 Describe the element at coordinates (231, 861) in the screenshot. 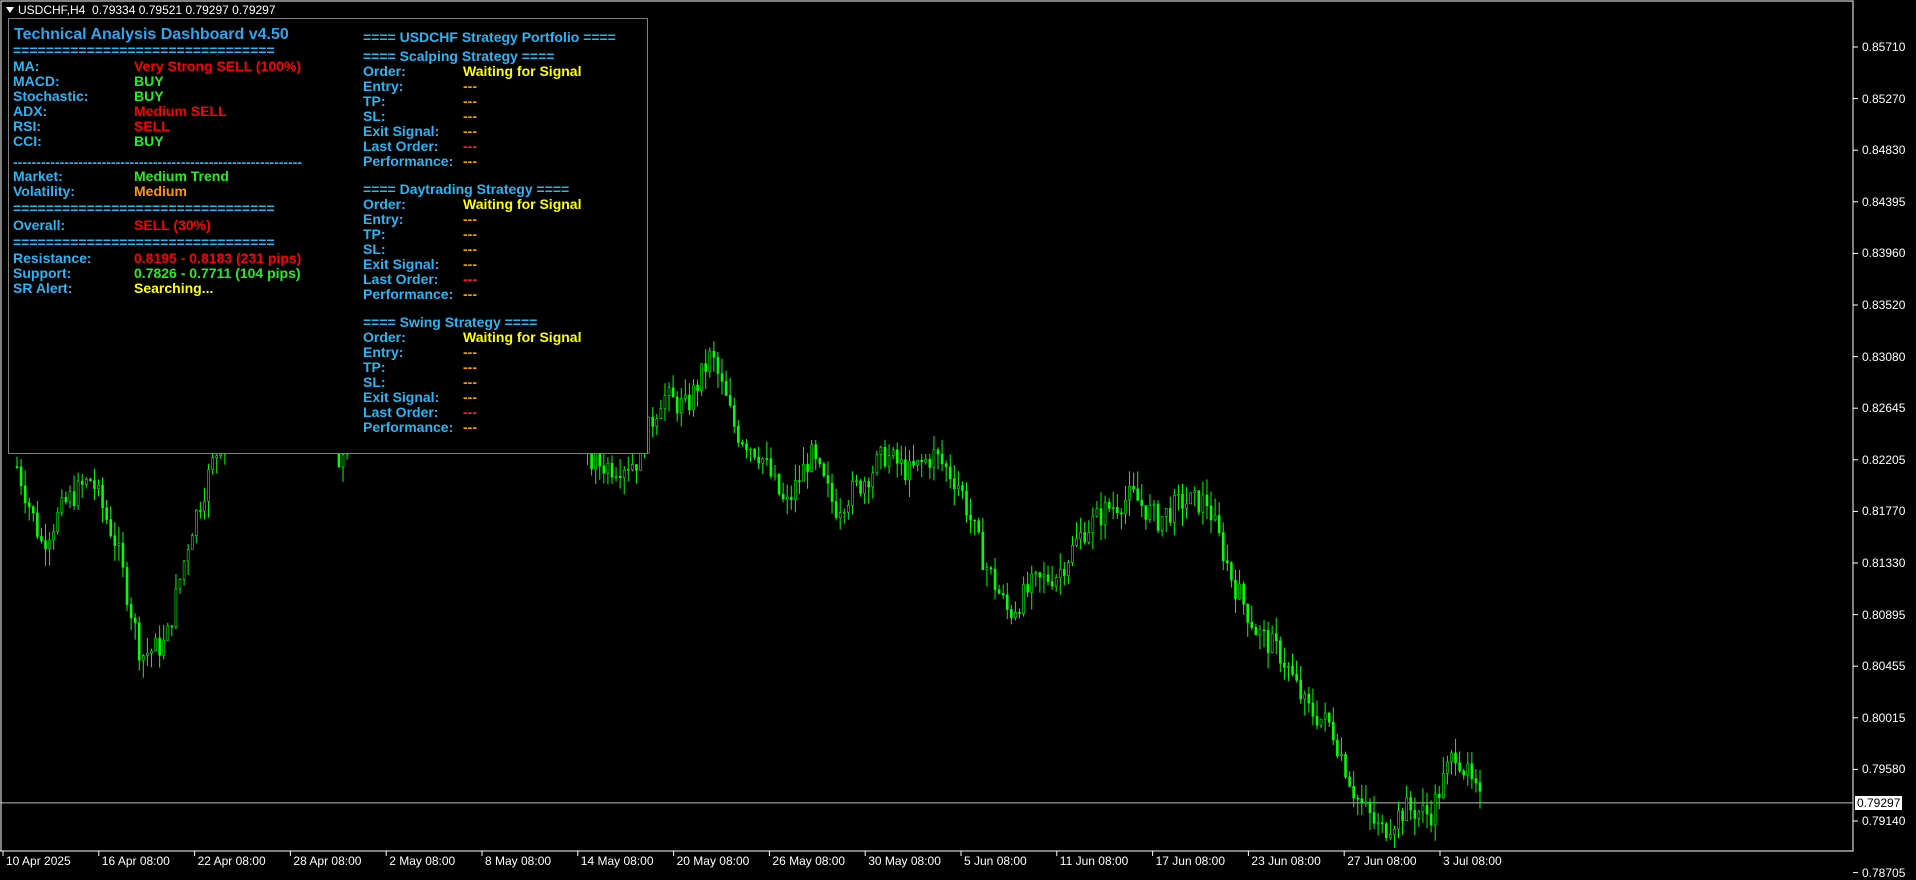

I see `time-tick-label: 22 Apr 08:00` at that location.